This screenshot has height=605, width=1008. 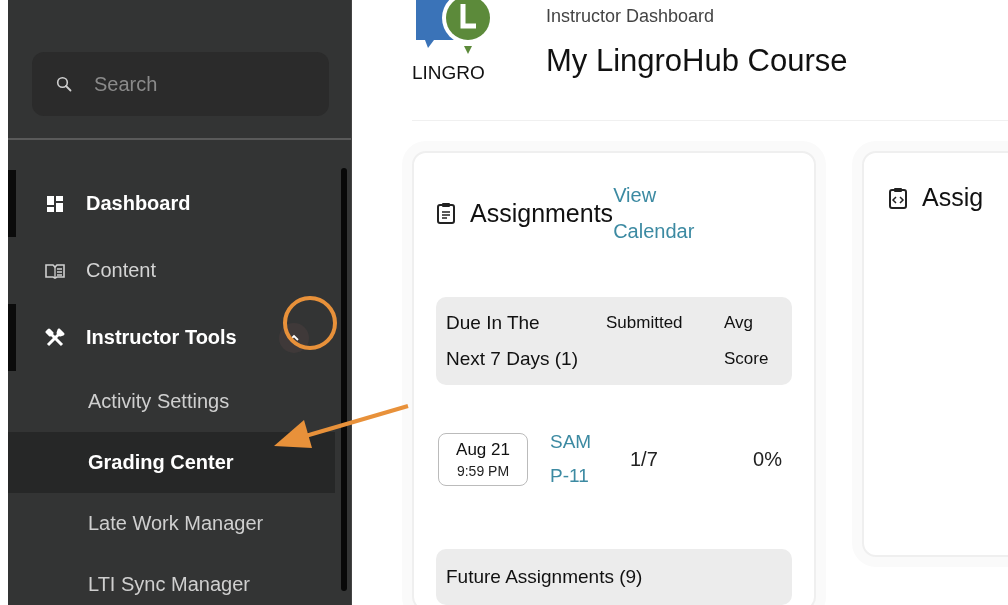 What do you see at coordinates (171, 523) in the screenshot?
I see `nav-subitem: Late Work Manager` at bounding box center [171, 523].